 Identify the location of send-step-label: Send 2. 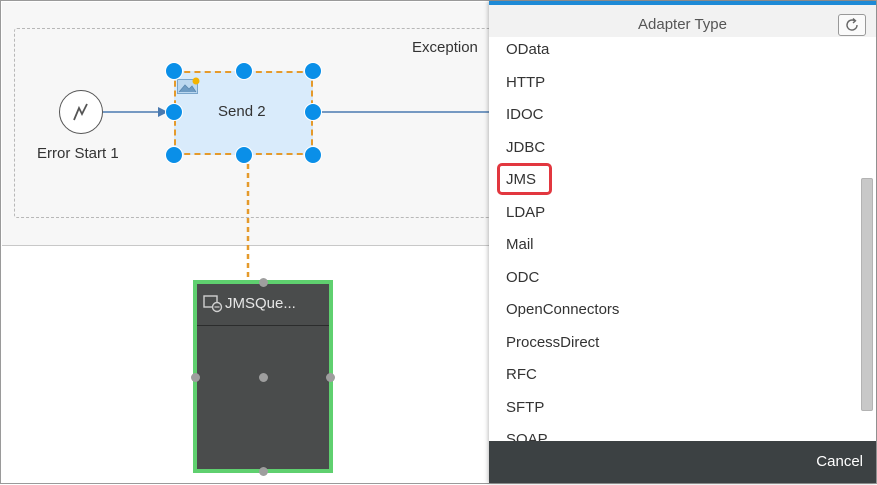
(242, 111).